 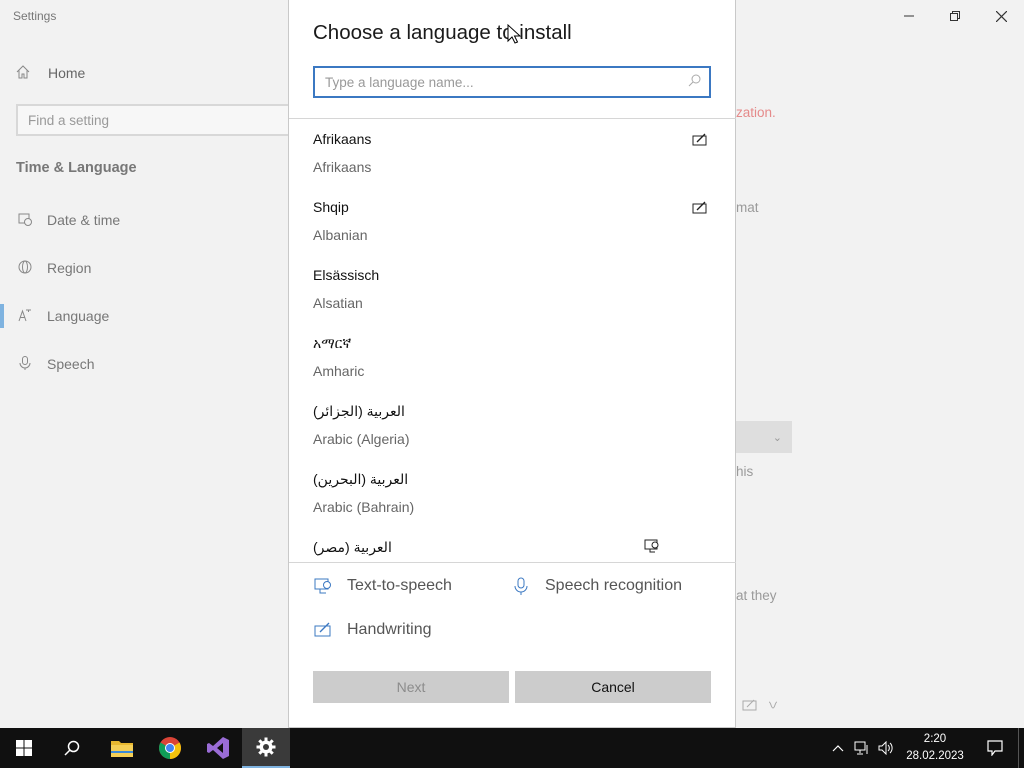 What do you see at coordinates (747, 207) in the screenshot?
I see `background-text: mat` at bounding box center [747, 207].